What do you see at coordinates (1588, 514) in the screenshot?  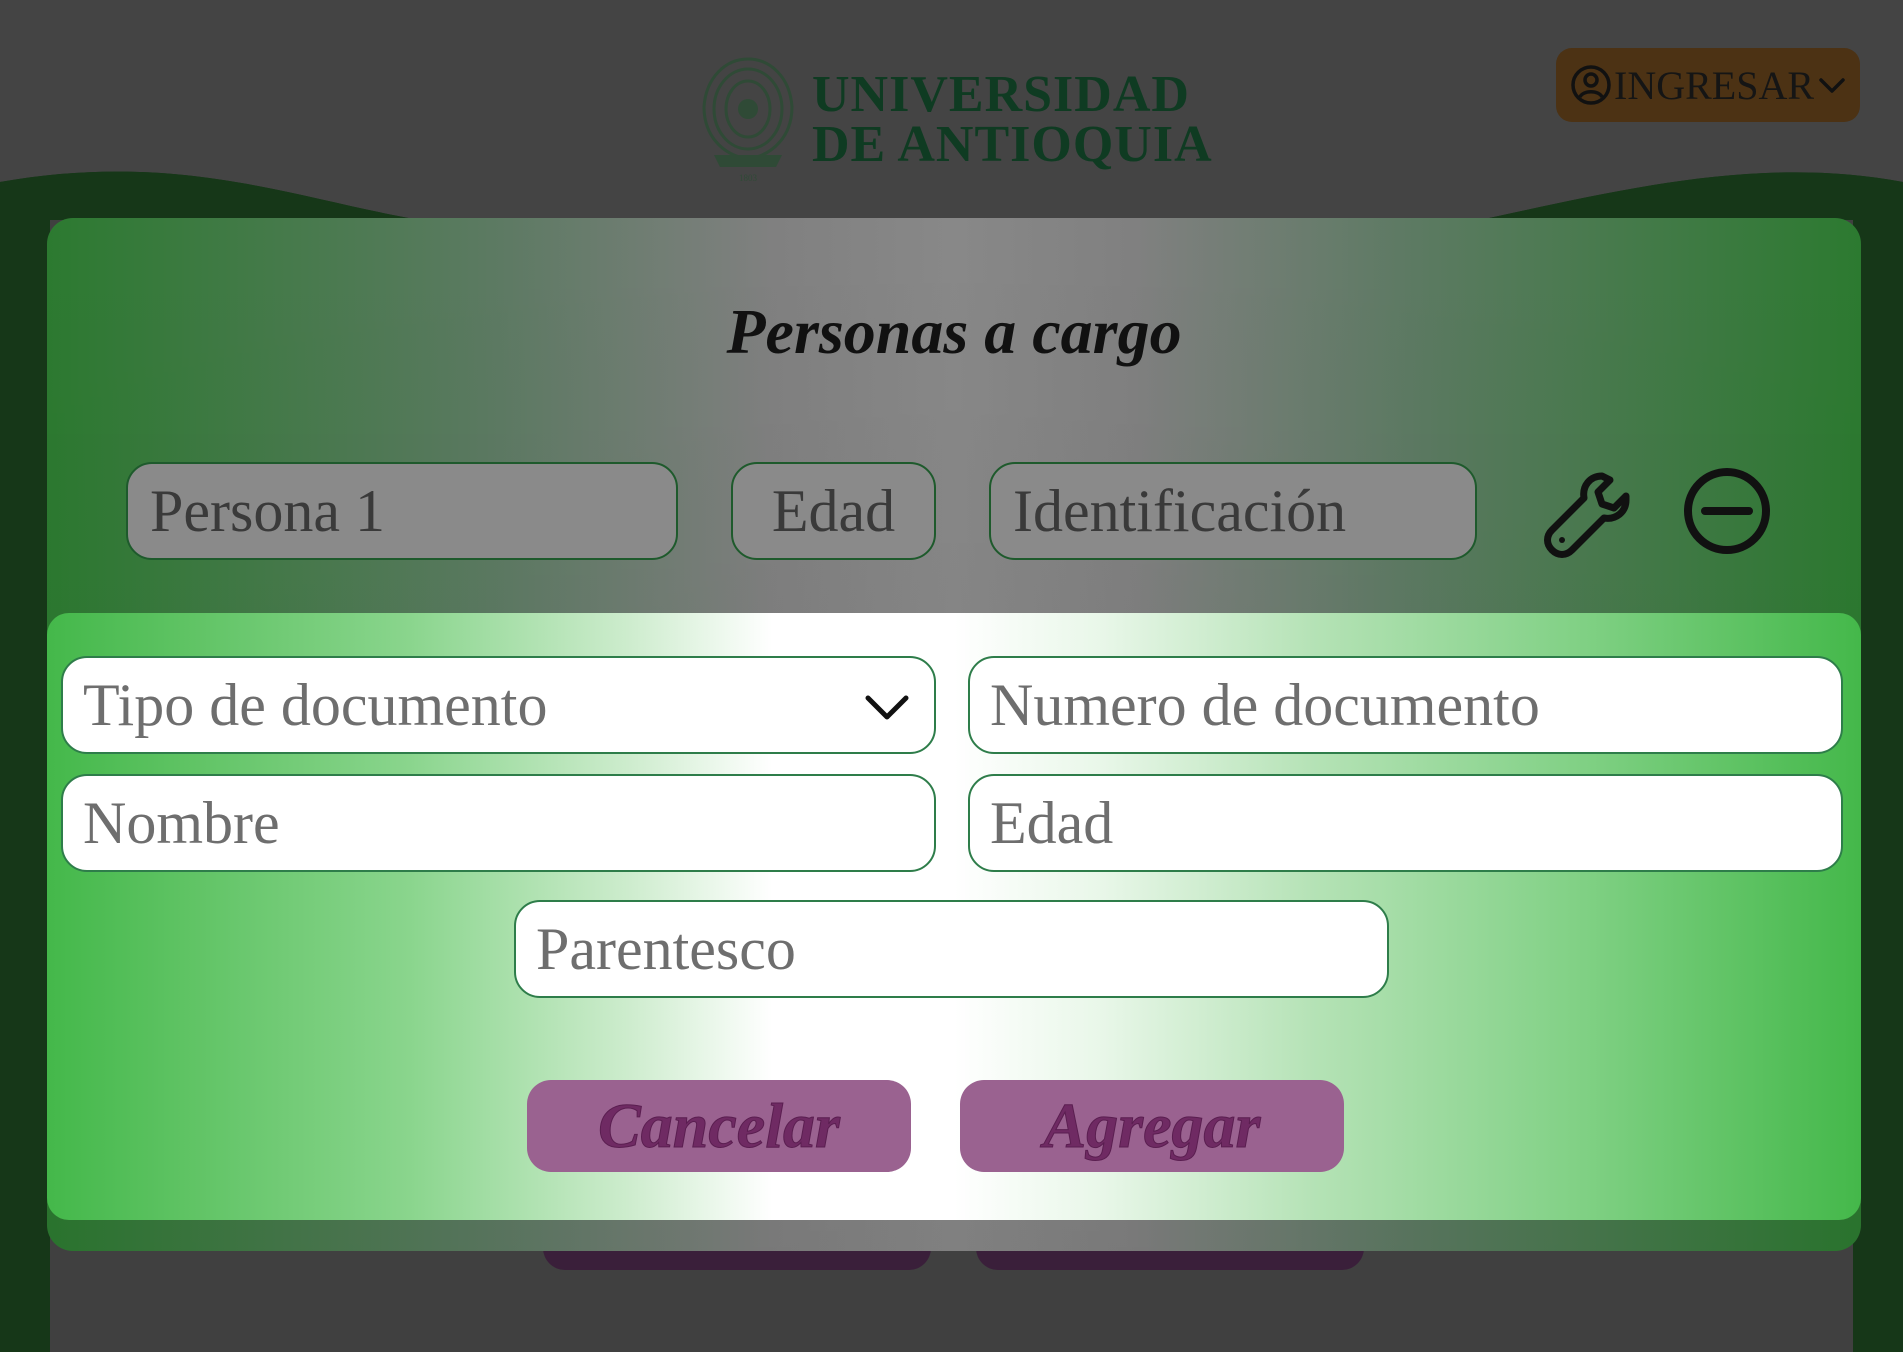 I see `wrench-icon` at bounding box center [1588, 514].